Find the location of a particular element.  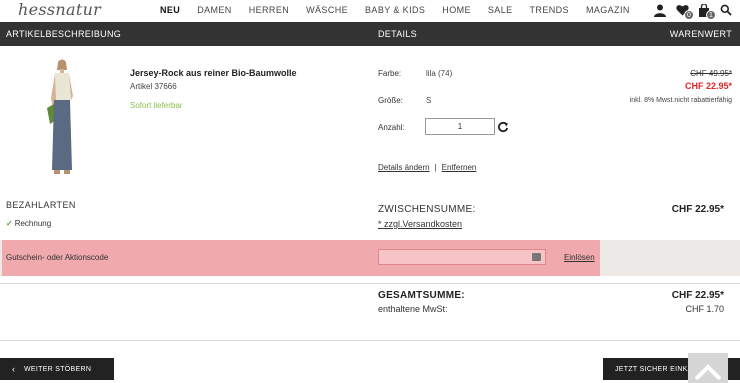

header-details: DETAILS is located at coordinates (397, 34).